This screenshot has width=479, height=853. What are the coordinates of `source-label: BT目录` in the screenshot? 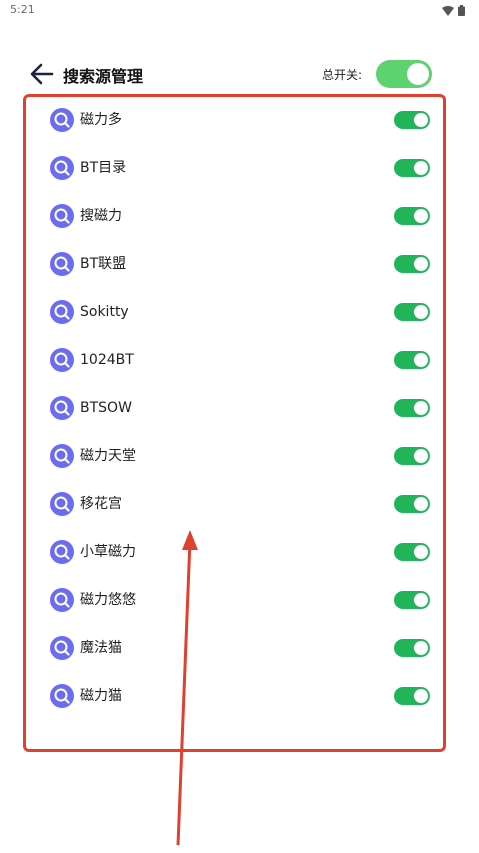 It's located at (103, 168).